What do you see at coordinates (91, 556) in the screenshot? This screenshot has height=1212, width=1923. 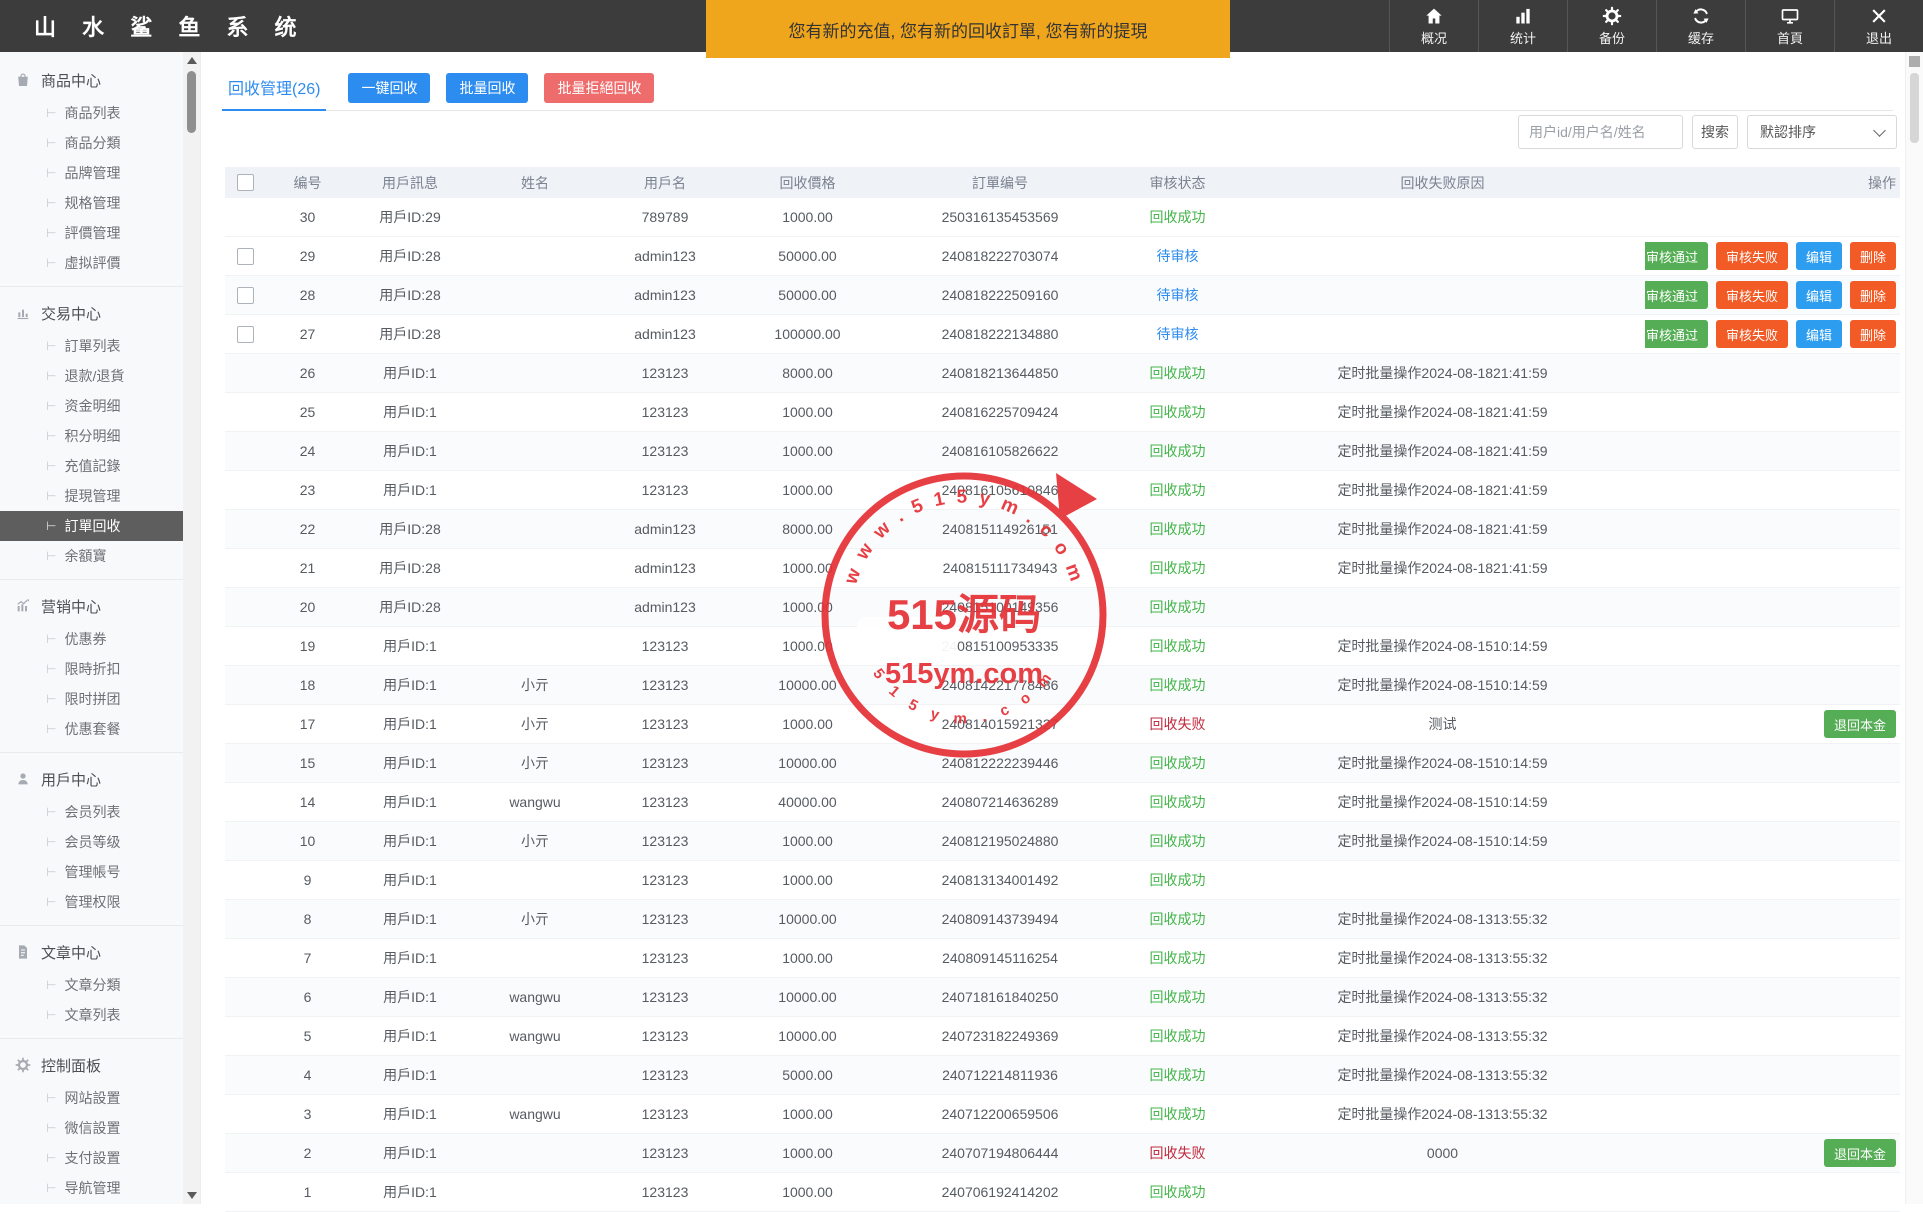 I see `sidebar-item-余額寶: ⊢ 余額寶` at bounding box center [91, 556].